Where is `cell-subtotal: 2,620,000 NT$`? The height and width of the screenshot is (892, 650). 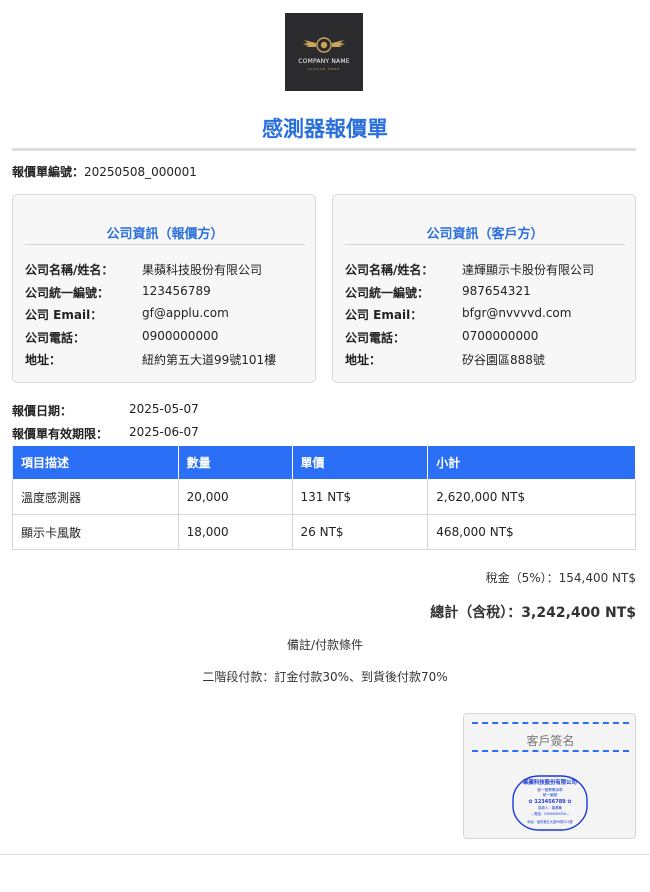 cell-subtotal: 2,620,000 NT$ is located at coordinates (531, 497).